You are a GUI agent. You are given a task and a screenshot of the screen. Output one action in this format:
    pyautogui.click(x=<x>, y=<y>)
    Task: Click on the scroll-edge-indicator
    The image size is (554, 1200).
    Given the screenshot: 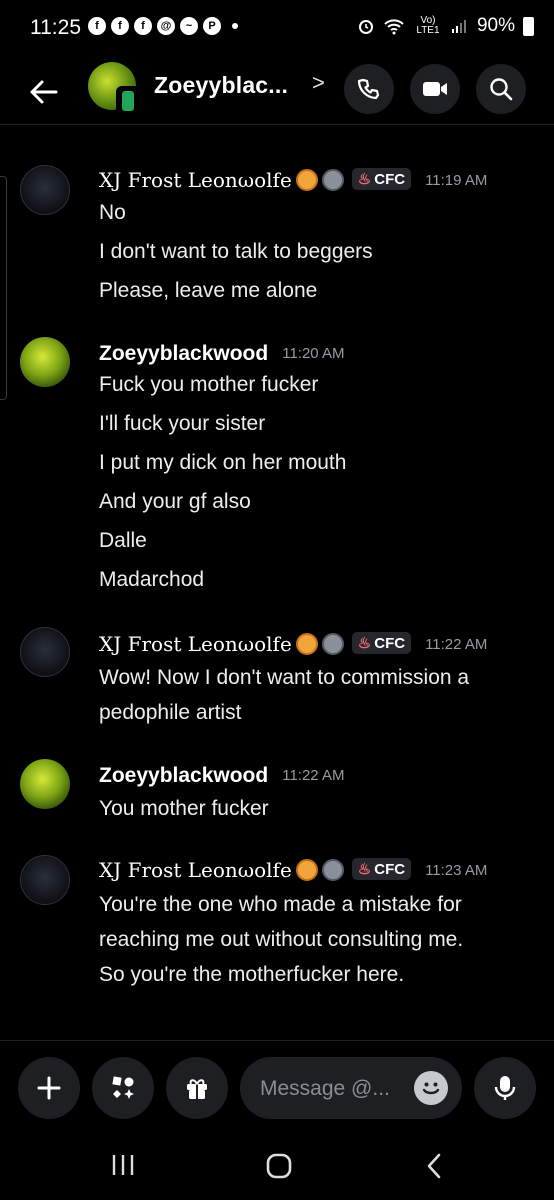 What is the action you would take?
    pyautogui.click(x=3, y=288)
    